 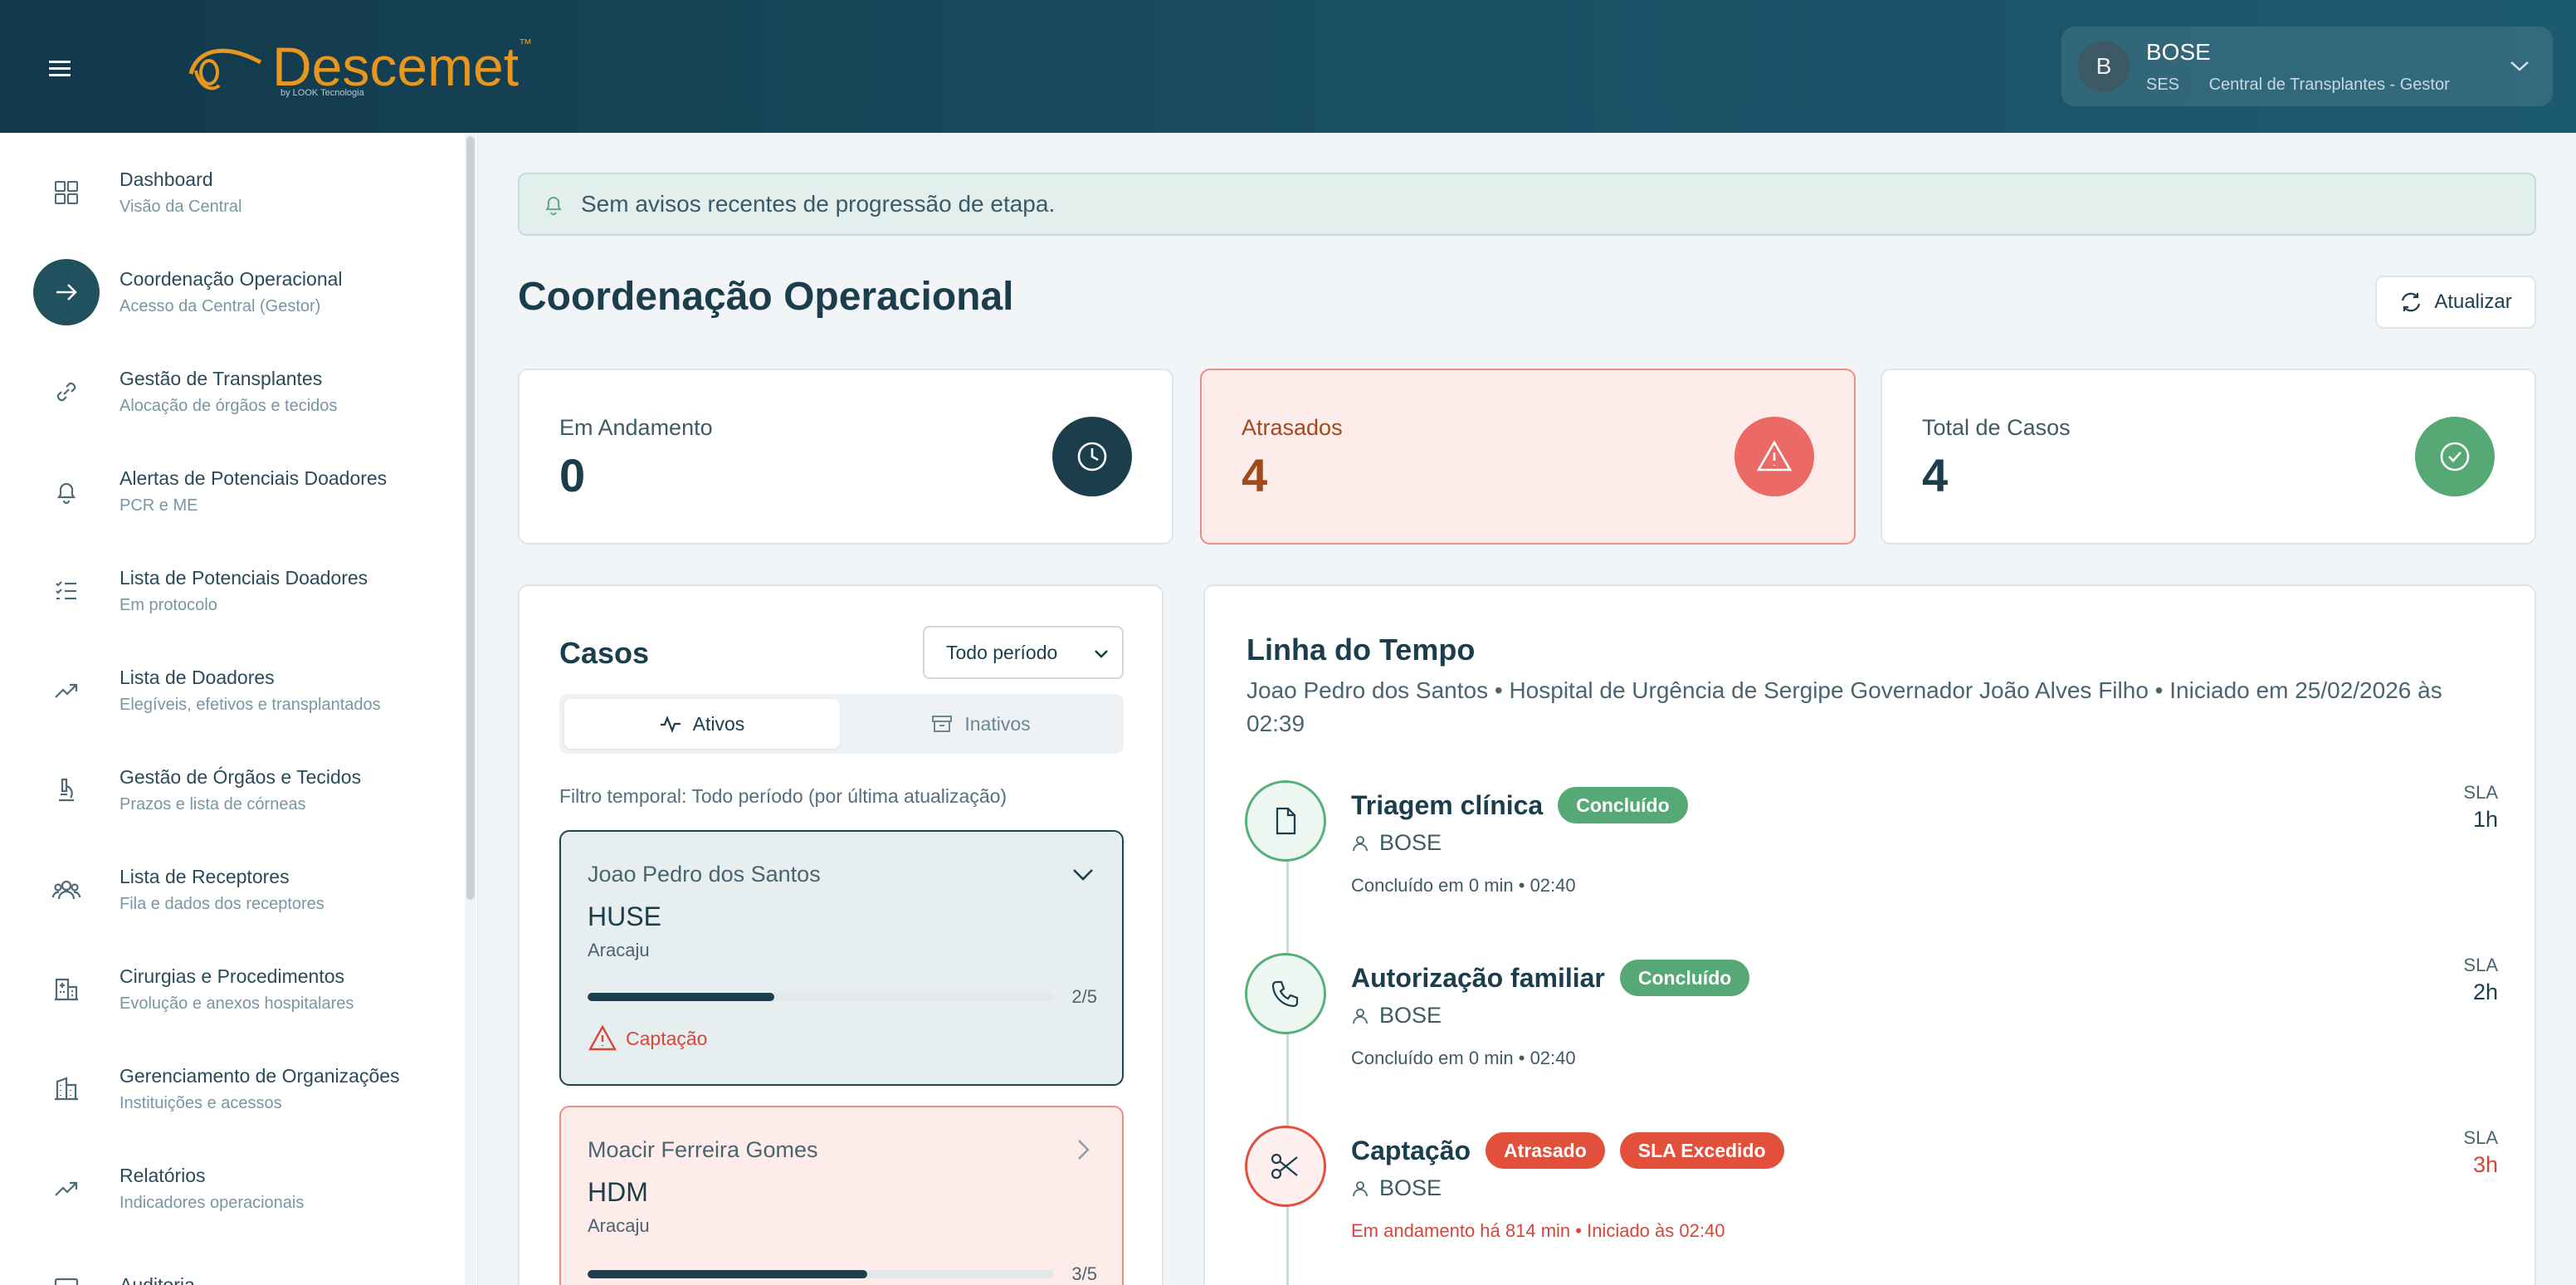 What do you see at coordinates (572, 475) in the screenshot?
I see `stat-value: 0` at bounding box center [572, 475].